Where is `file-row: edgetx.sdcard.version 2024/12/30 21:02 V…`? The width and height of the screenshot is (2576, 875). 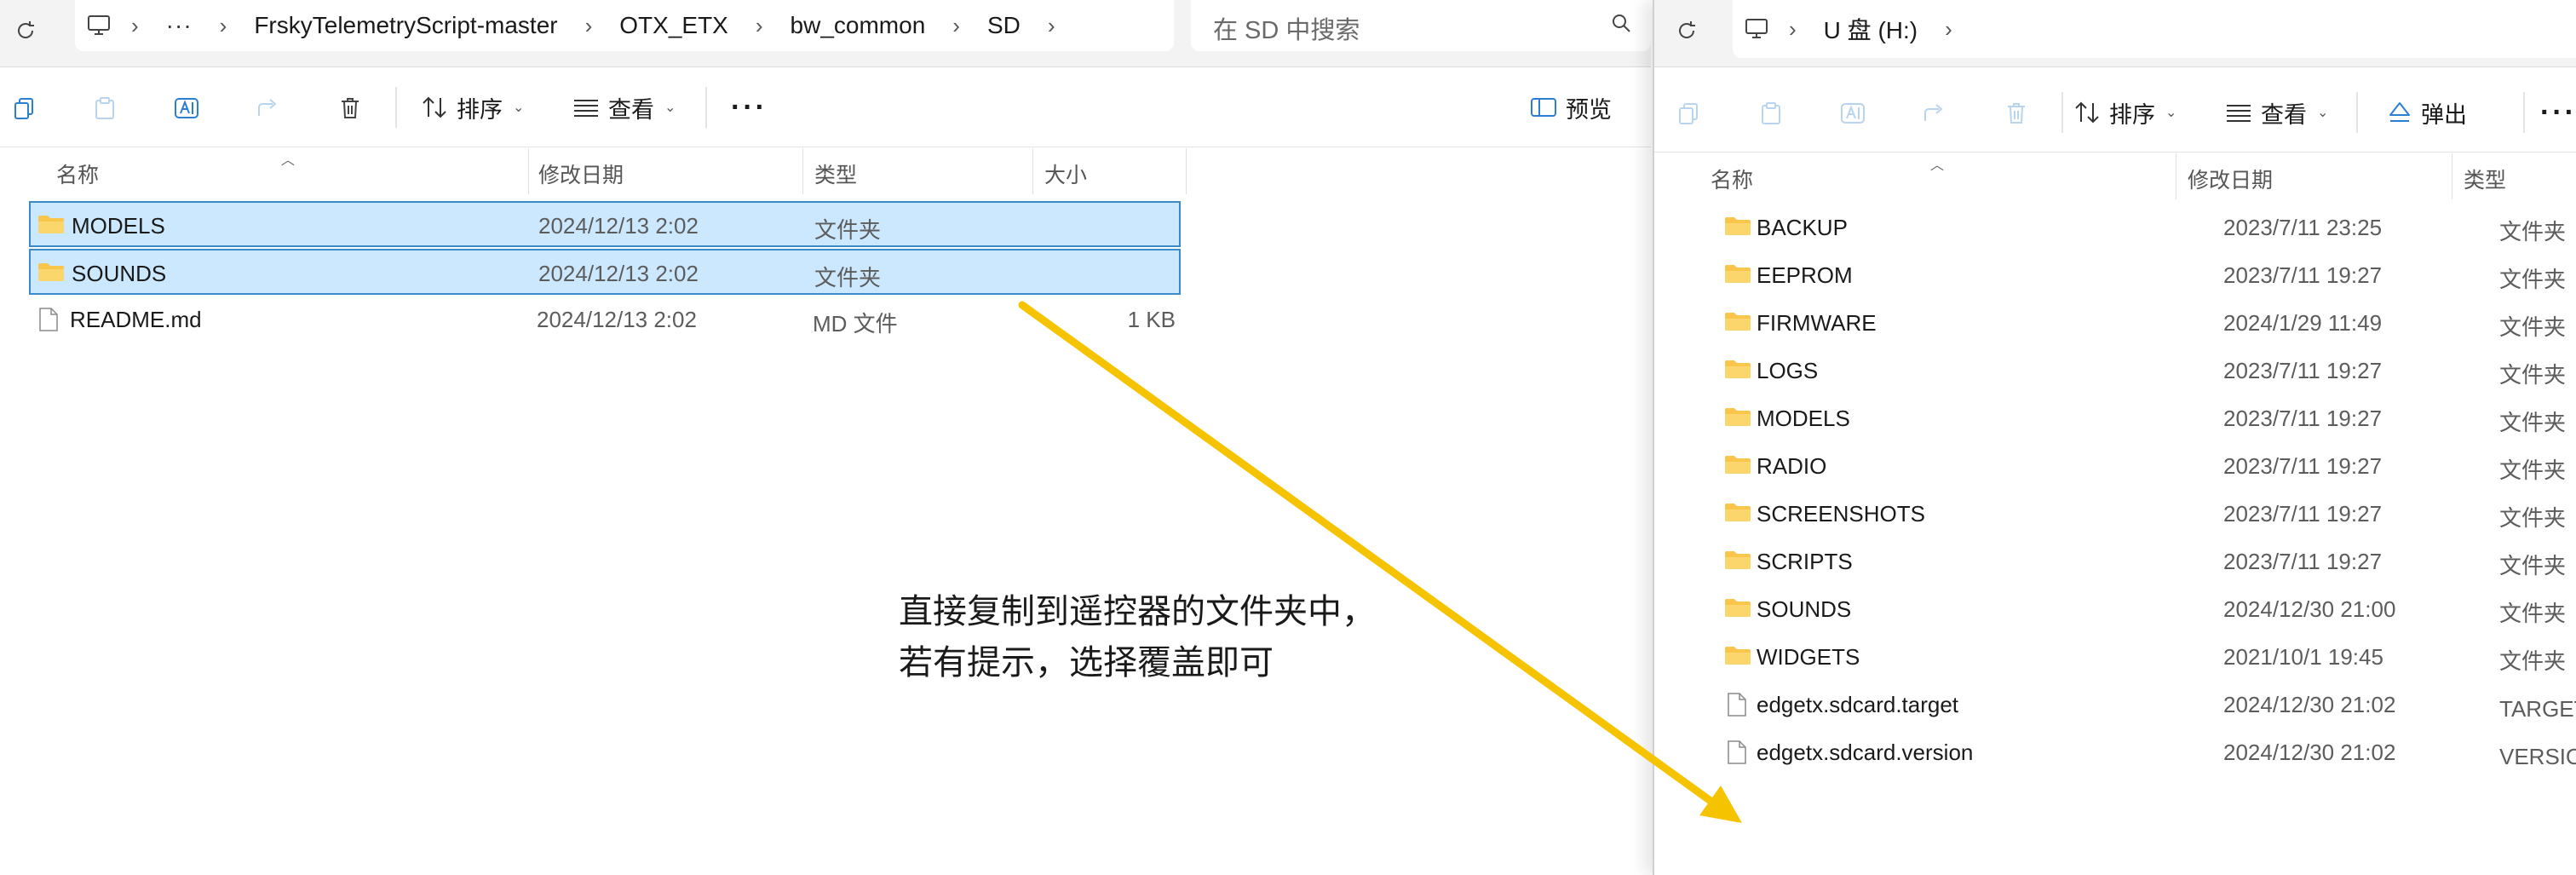
file-row: edgetx.sdcard.version 2024/12/30 21:02 V… is located at coordinates (2132, 752).